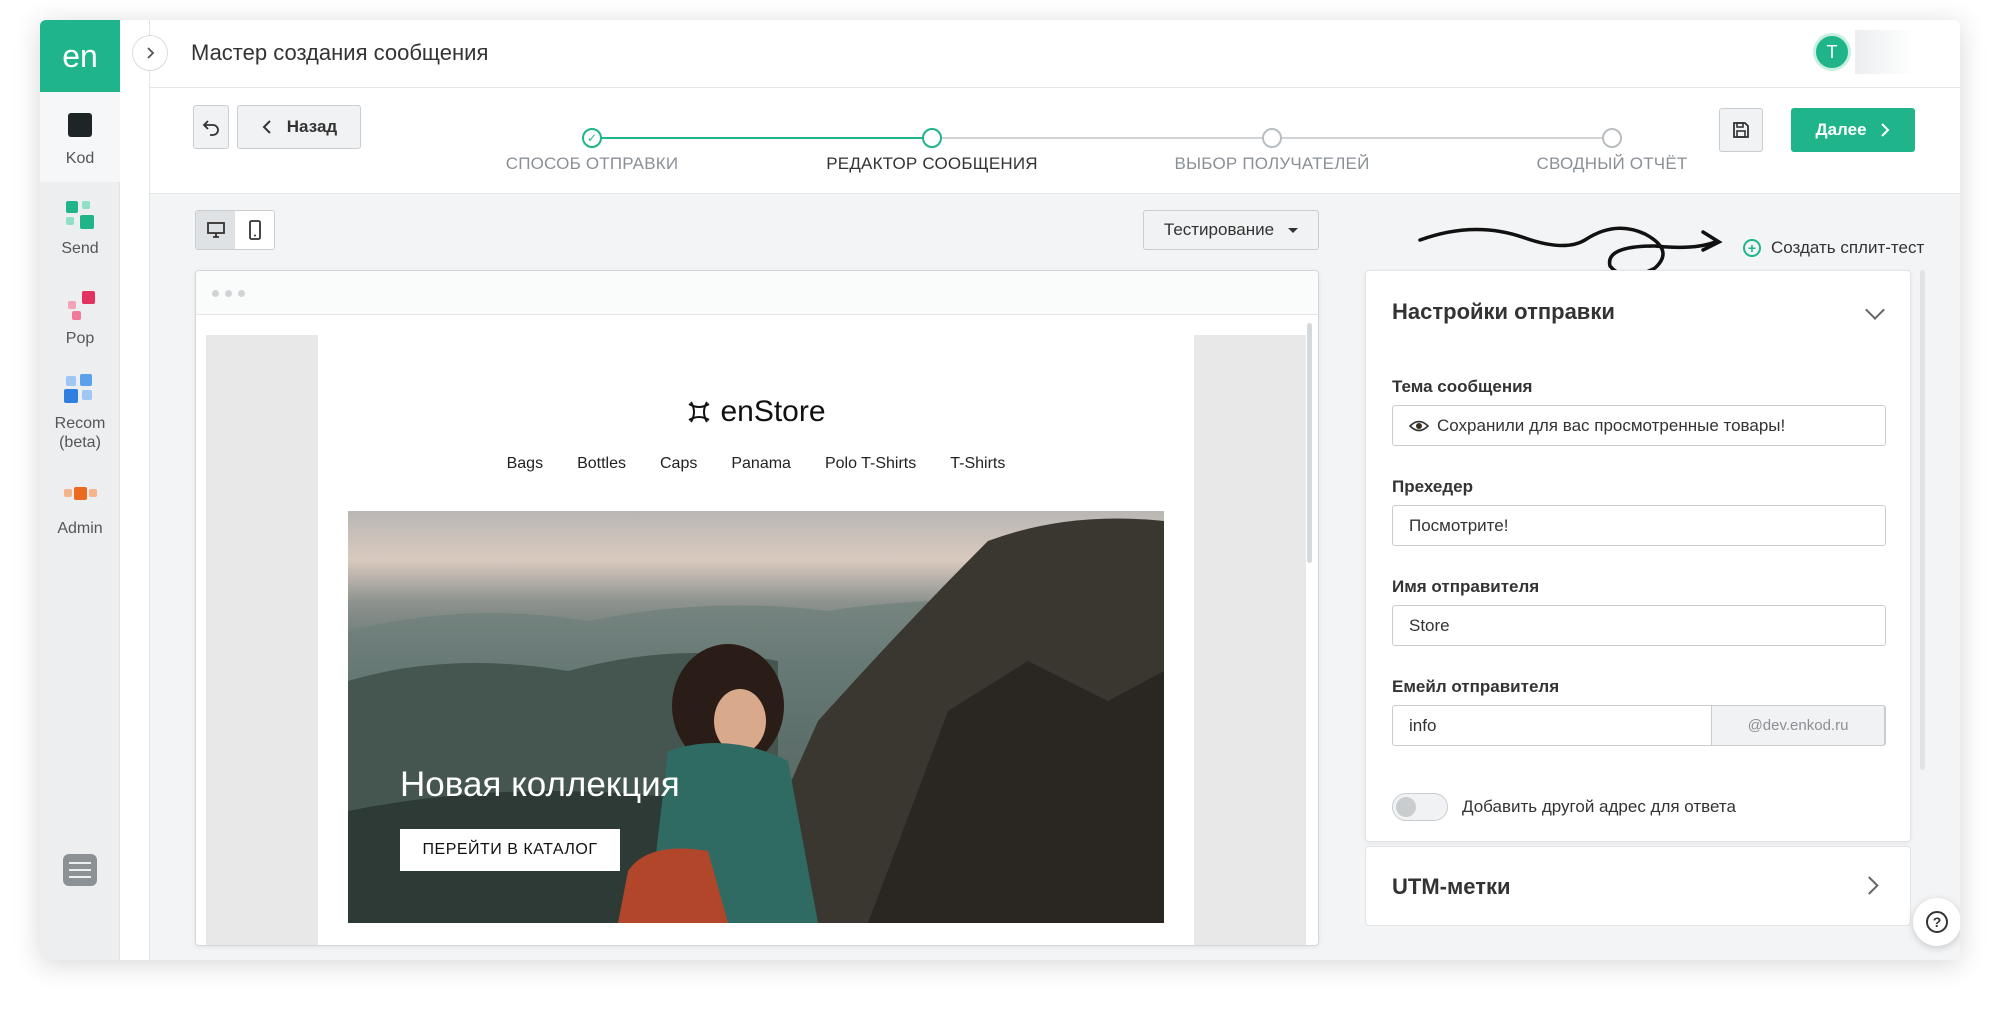  What do you see at coordinates (1459, 525) in the screenshot?
I see `preheader-value: Посмотрите!` at bounding box center [1459, 525].